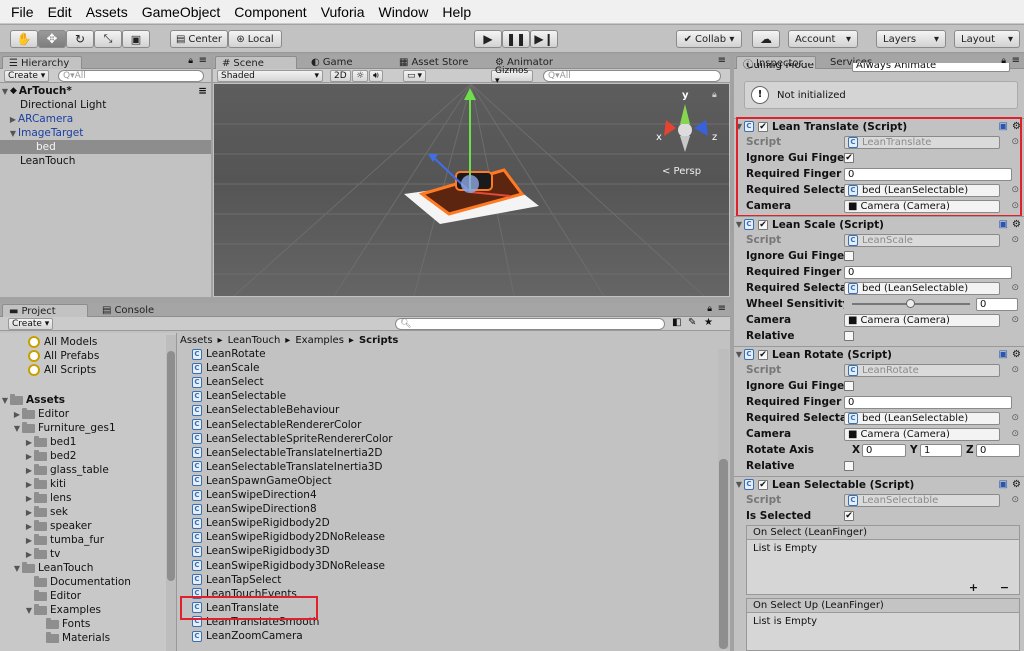  I want to click on remove-listener-button: −, so click(1004, 587).